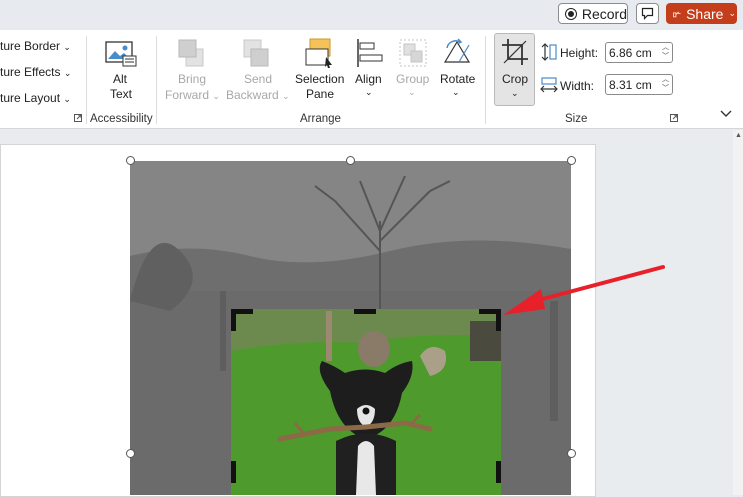 The image size is (743, 497). Describe the element at coordinates (35, 98) in the screenshot. I see `picture-layout-button: ture Layout ⌄` at that location.